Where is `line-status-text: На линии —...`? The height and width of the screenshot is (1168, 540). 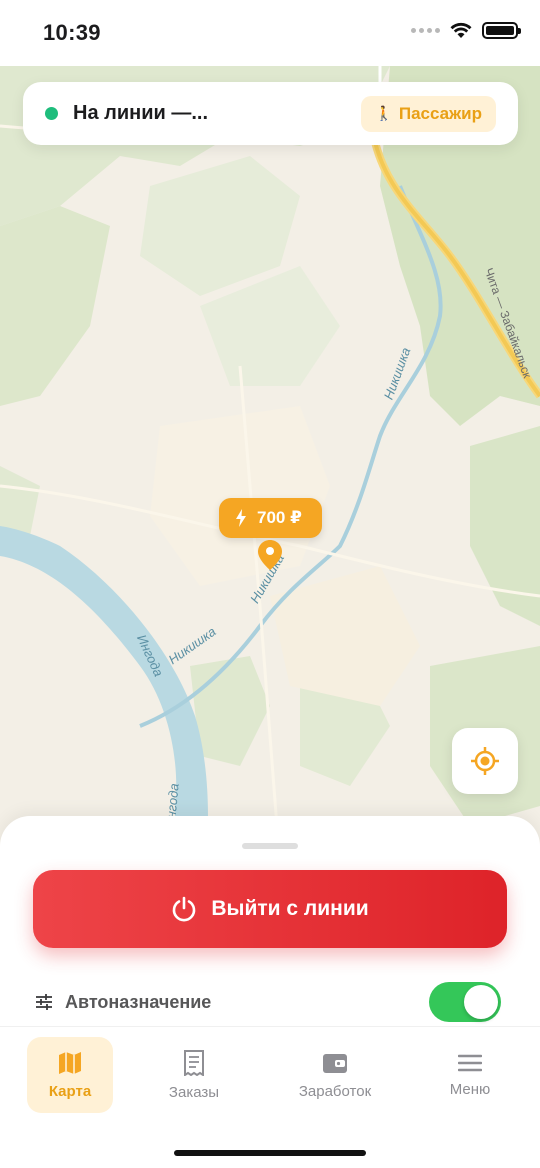 line-status-text: На линии —... is located at coordinates (141, 113).